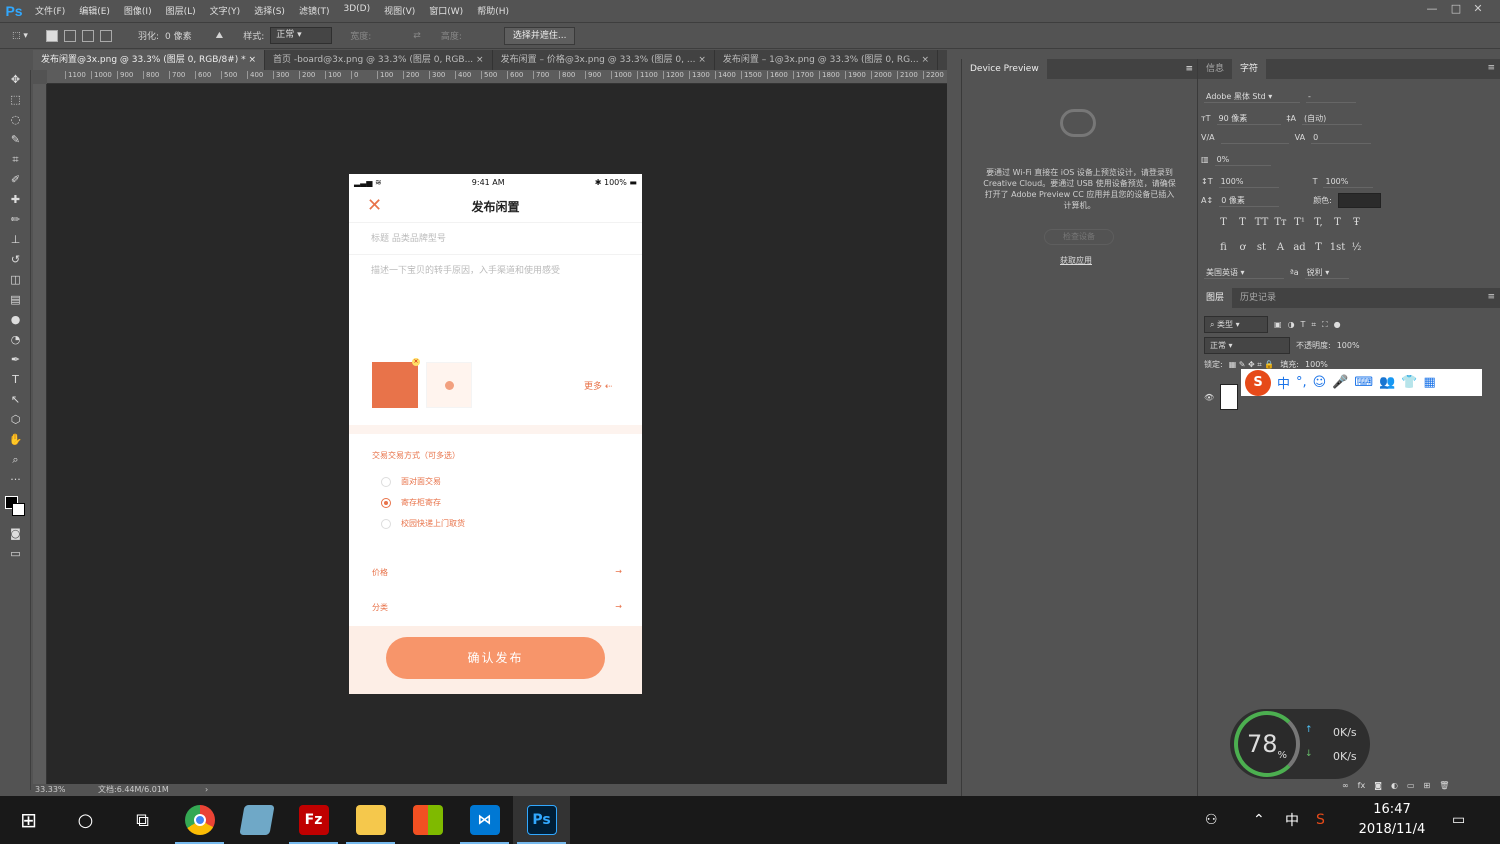  Describe the element at coordinates (1259, 820) in the screenshot. I see `tray-expand-icon: ⌃` at that location.